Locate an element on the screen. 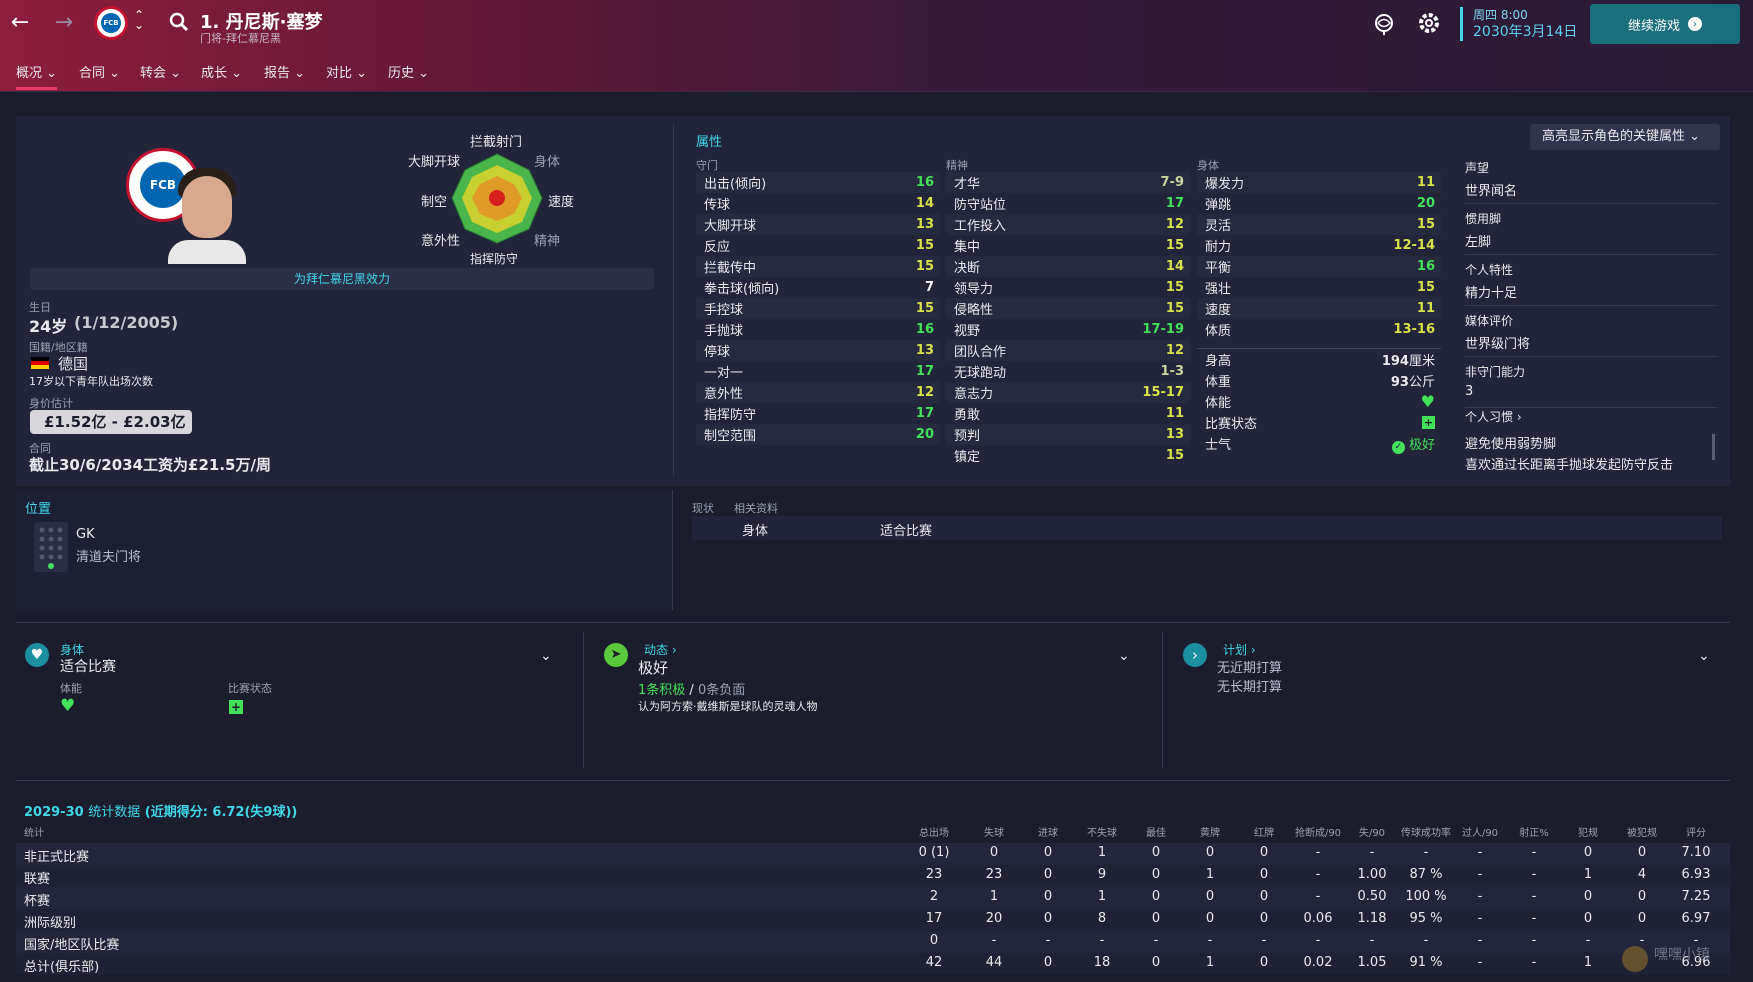  continue-button: 继续游戏 › is located at coordinates (1665, 24).